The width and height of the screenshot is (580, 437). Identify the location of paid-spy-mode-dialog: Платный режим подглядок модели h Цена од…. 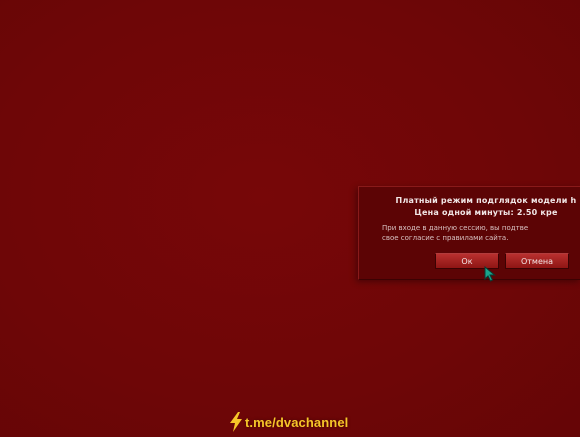
(469, 233).